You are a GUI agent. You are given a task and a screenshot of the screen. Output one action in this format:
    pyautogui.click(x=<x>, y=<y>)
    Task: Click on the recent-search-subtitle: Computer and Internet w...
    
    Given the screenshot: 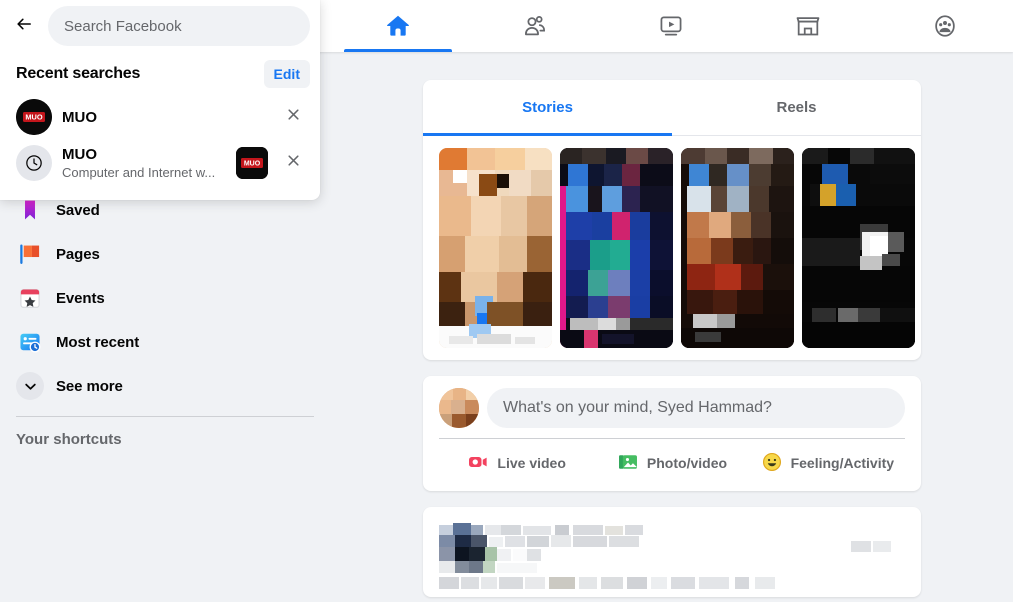 What is the action you would take?
    pyautogui.click(x=139, y=172)
    